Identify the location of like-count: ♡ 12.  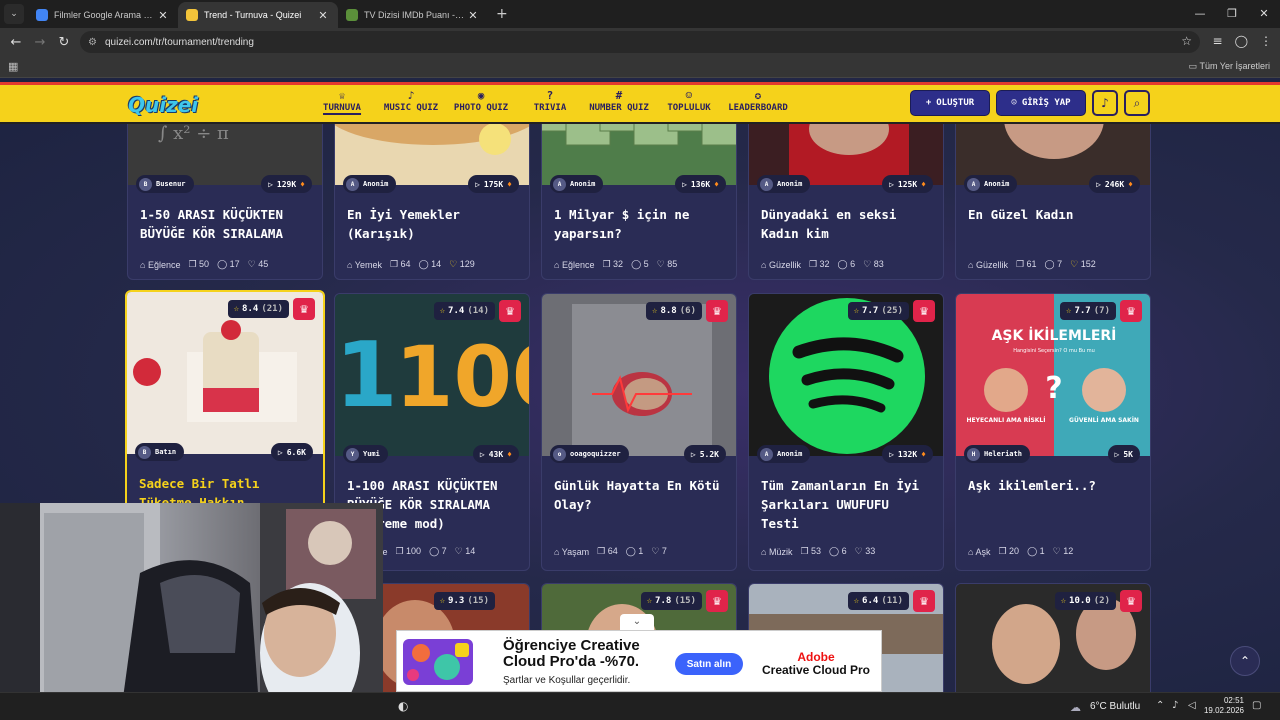
(1063, 551).